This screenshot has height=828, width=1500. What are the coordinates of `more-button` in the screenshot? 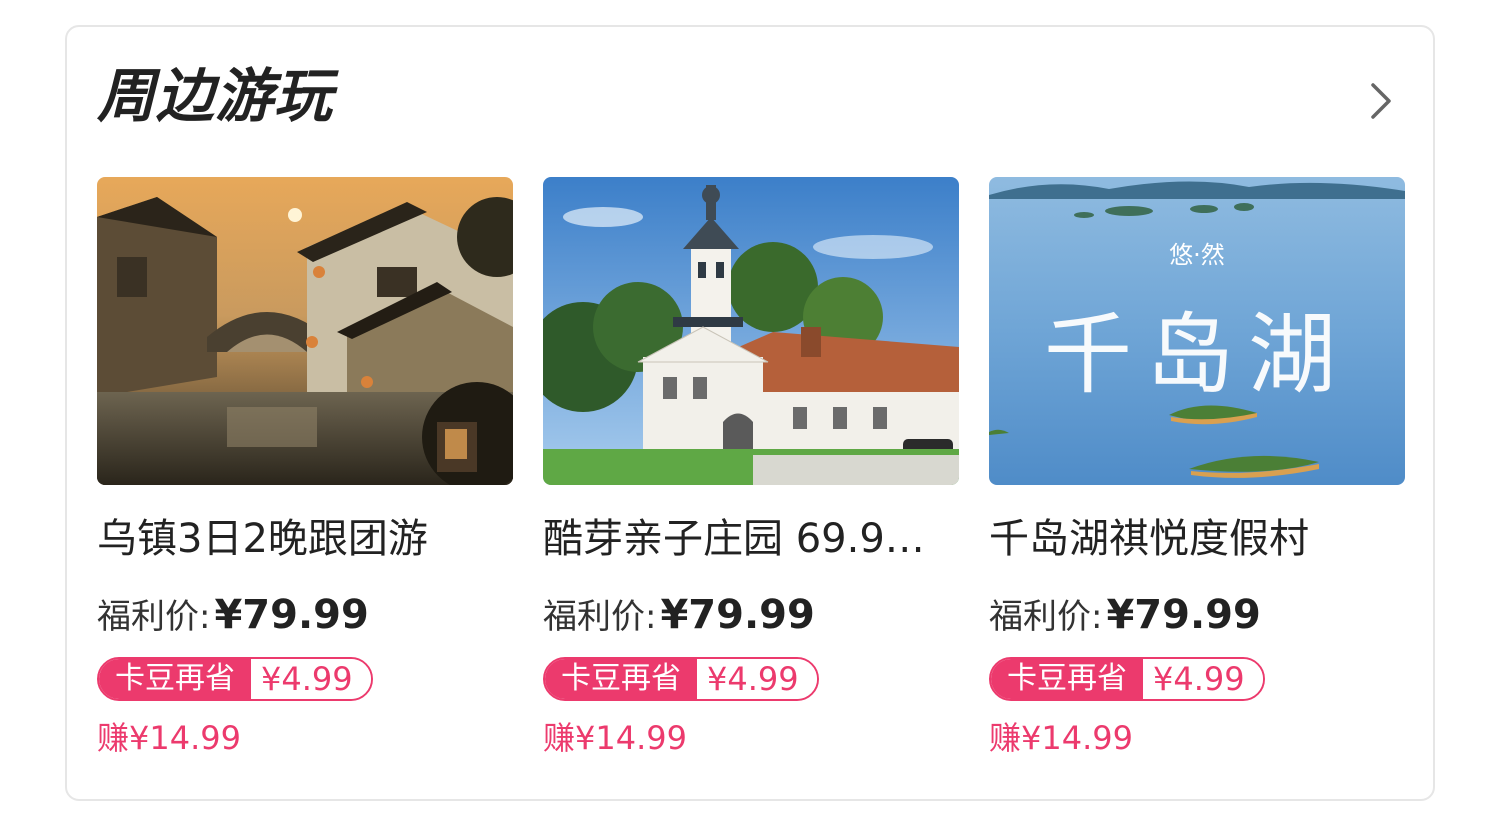 It's located at (1381, 101).